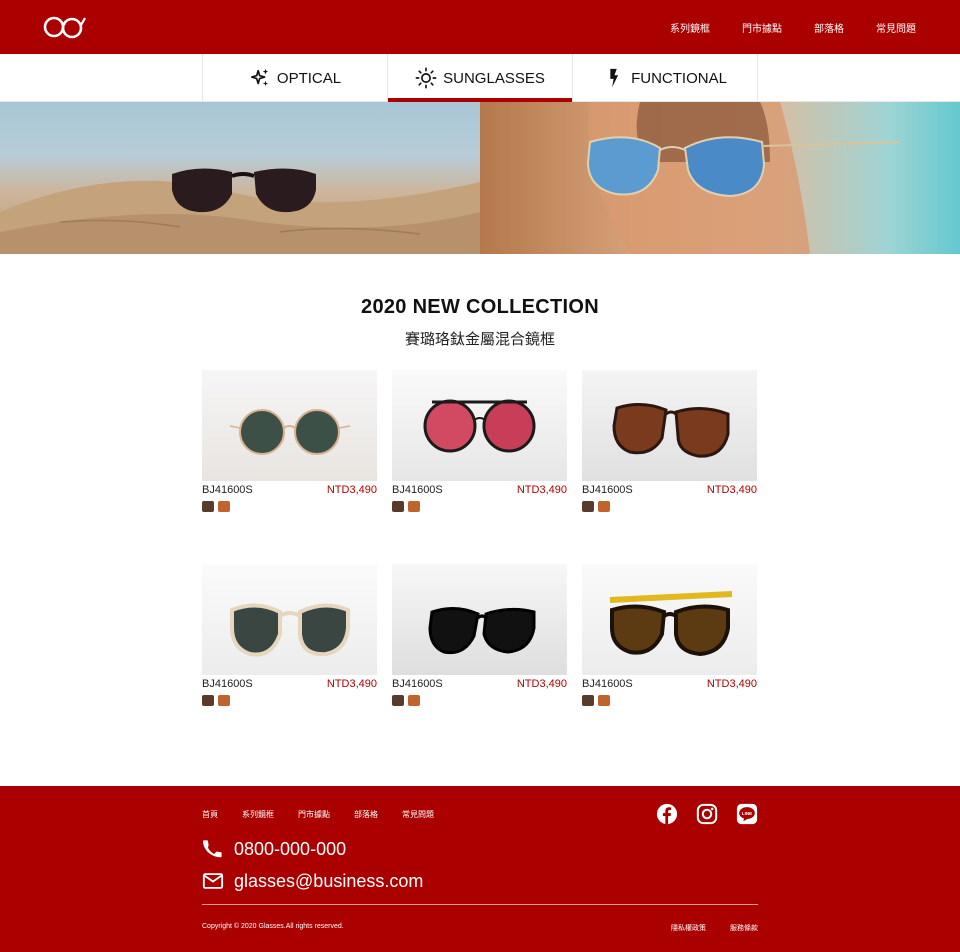 This screenshot has width=960, height=952. I want to click on category-tabs: OPTICAL SUNGLASSES FUNCTIONAL, so click(480, 78).